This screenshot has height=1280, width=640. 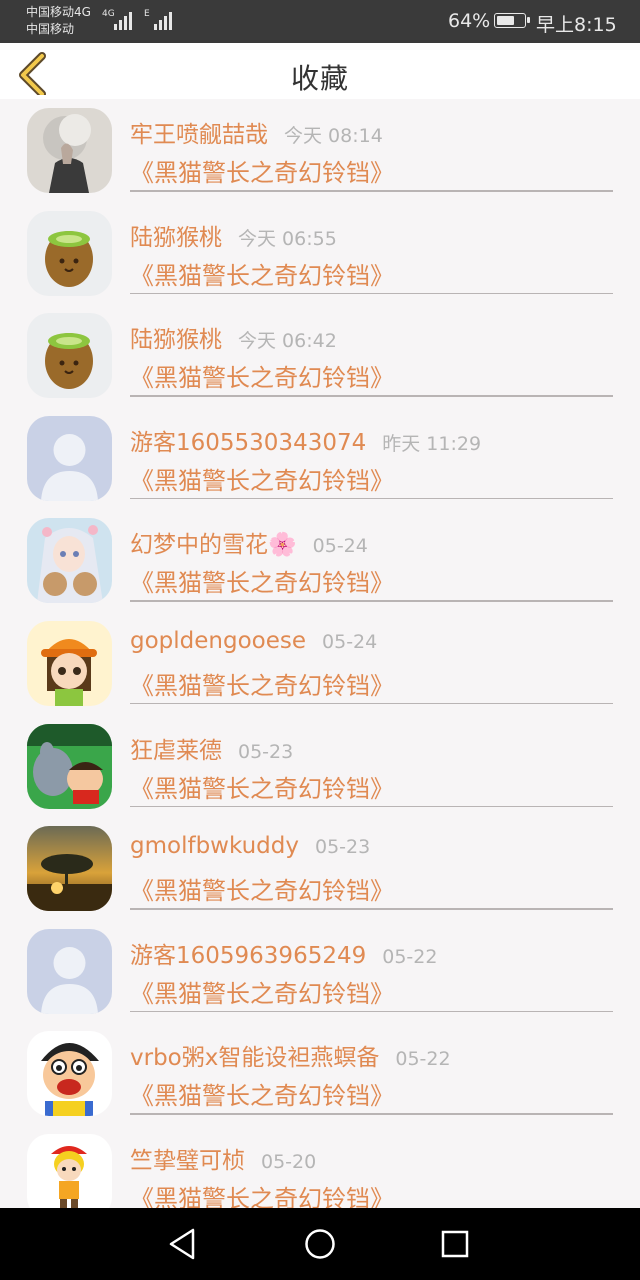 I want to click on user-name: 牢王喷觎喆哉 今天 08:14, so click(x=256, y=132).